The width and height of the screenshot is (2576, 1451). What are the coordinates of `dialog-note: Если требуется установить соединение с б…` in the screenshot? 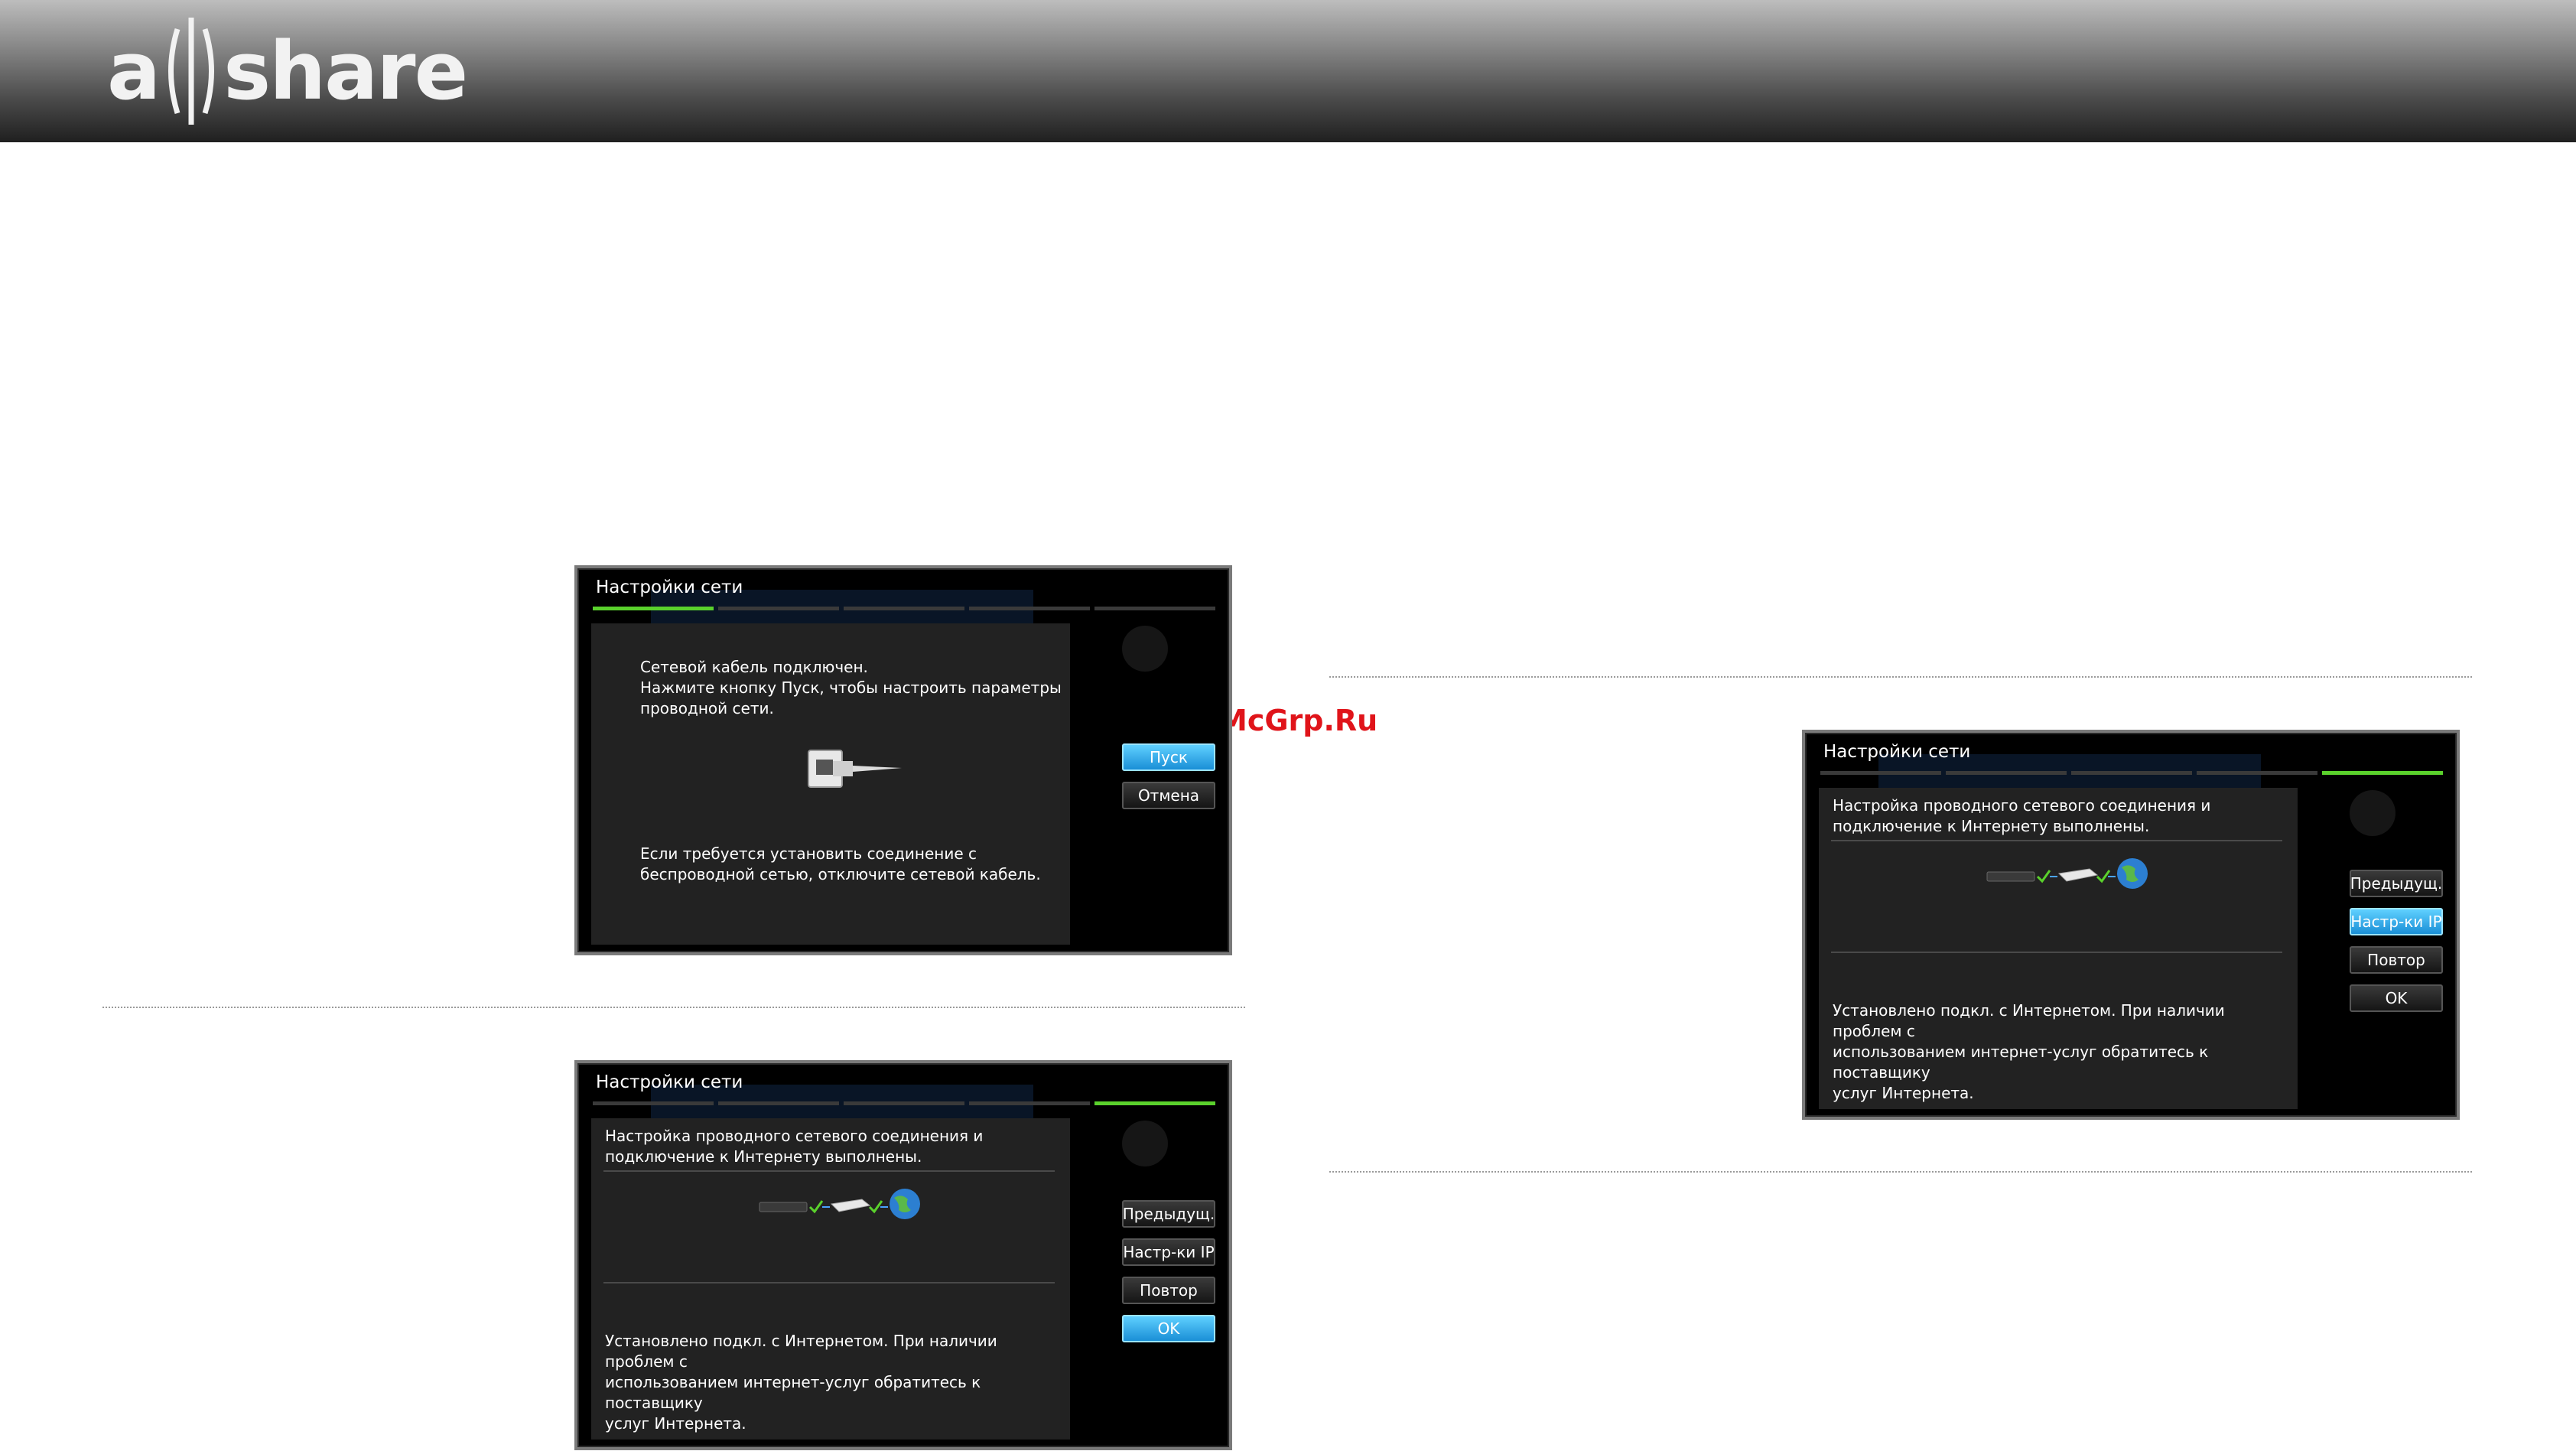 It's located at (840, 864).